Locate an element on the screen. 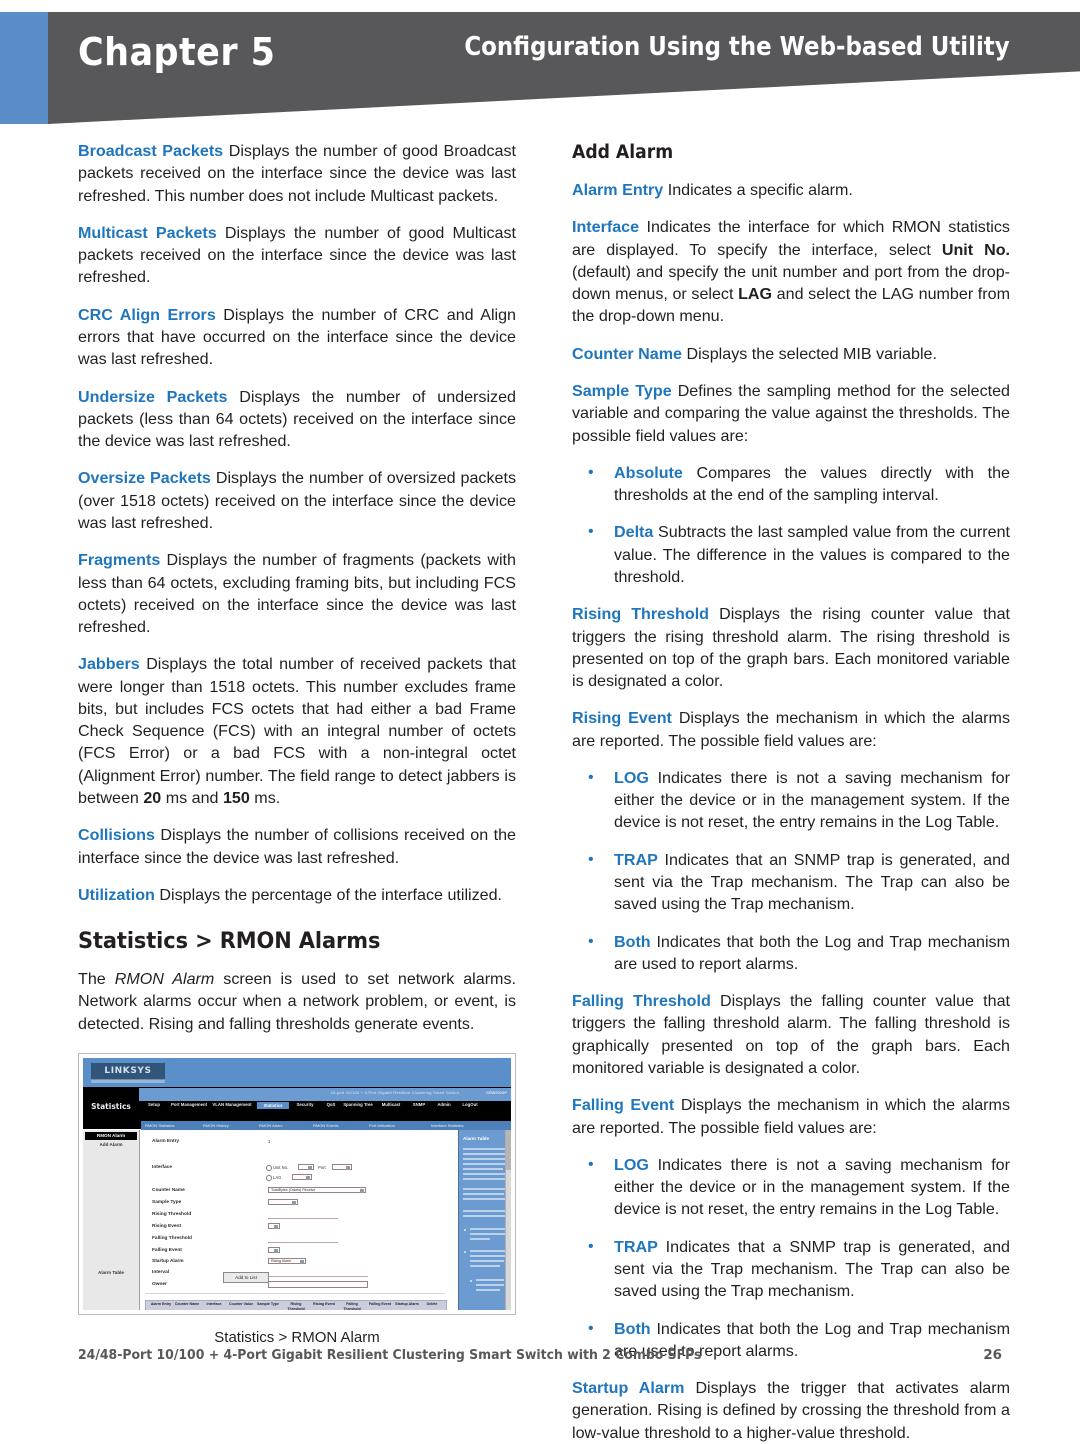  inline-italic-term: RMON Alarm is located at coordinates (164, 979).